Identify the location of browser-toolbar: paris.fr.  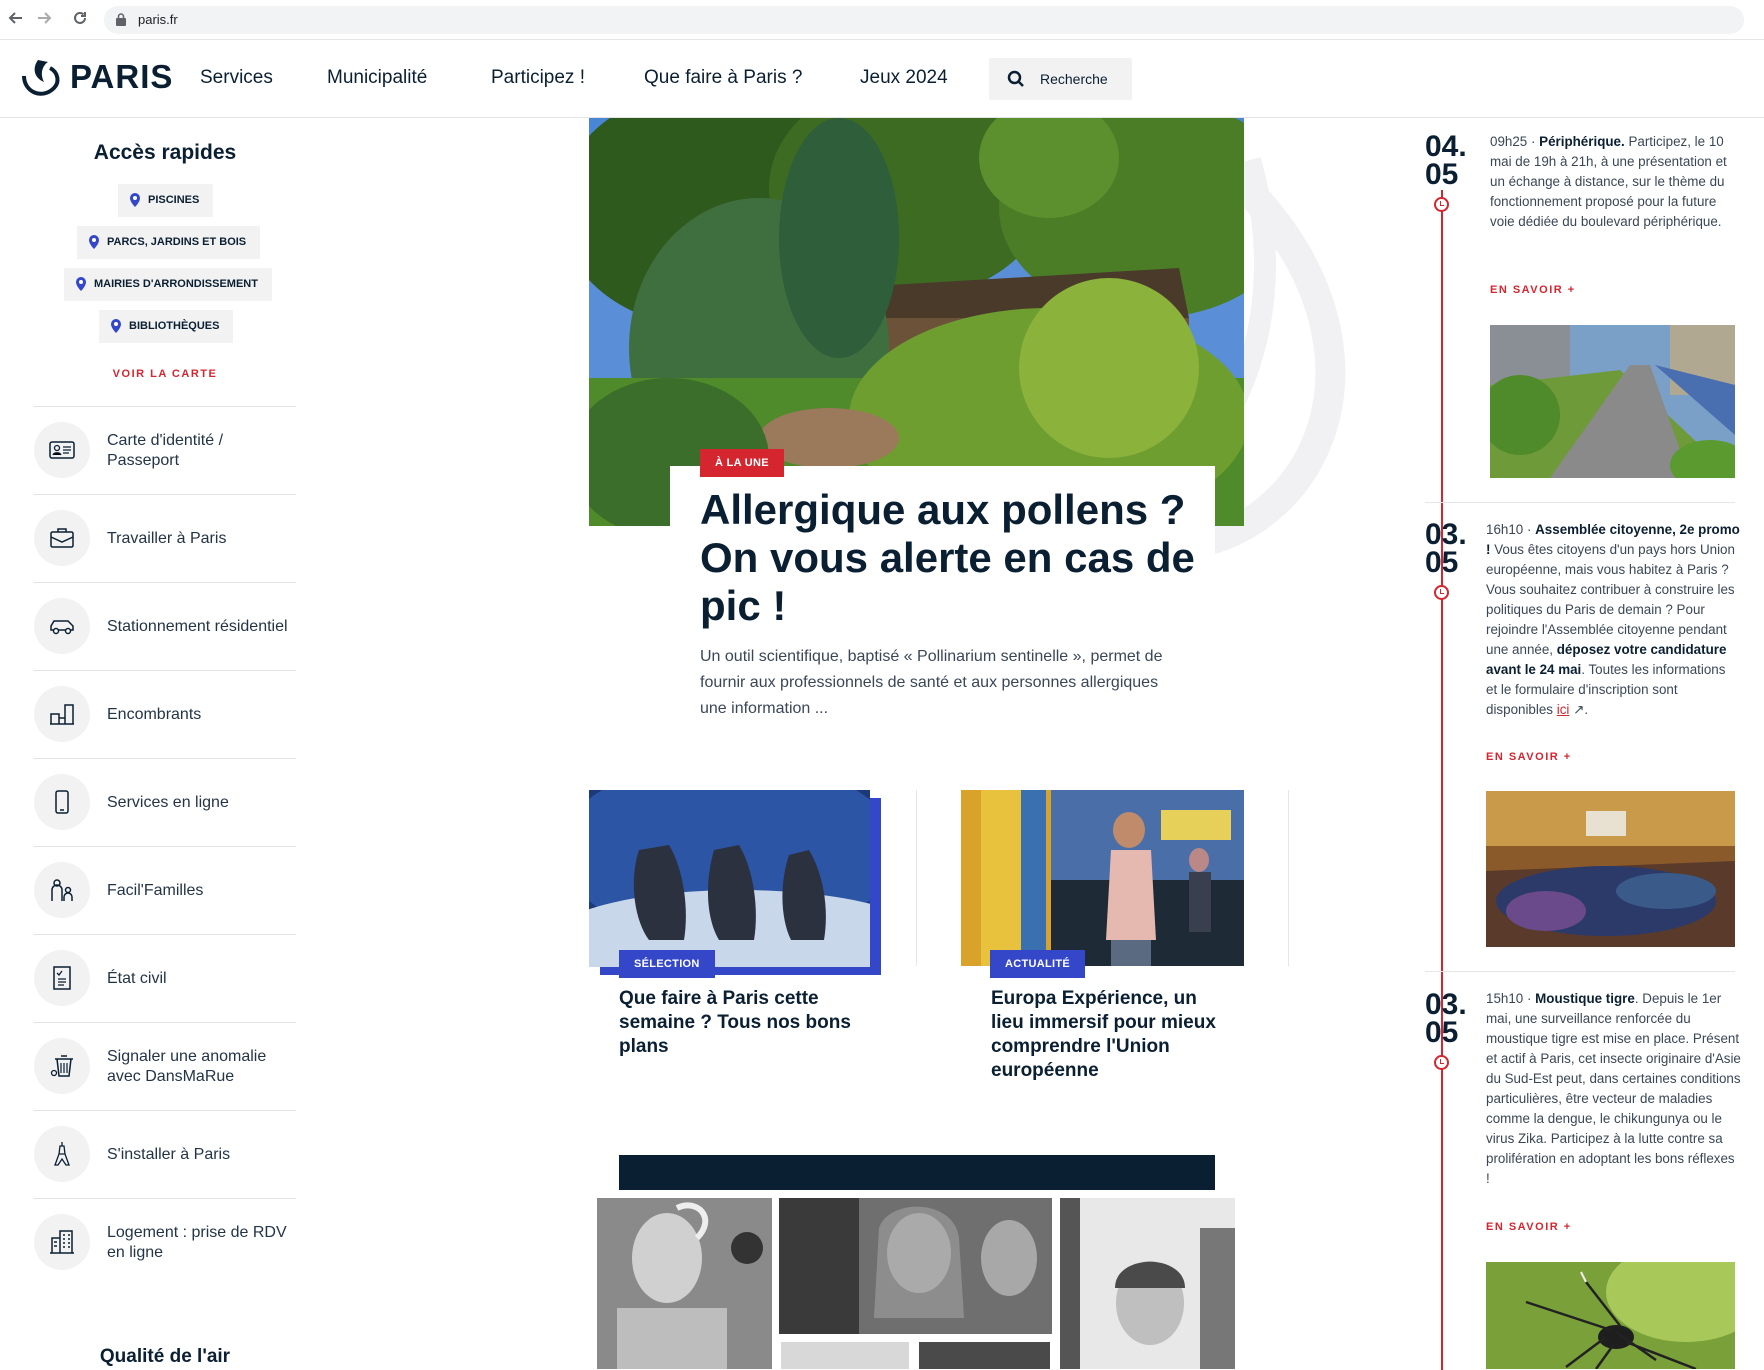
(882, 20).